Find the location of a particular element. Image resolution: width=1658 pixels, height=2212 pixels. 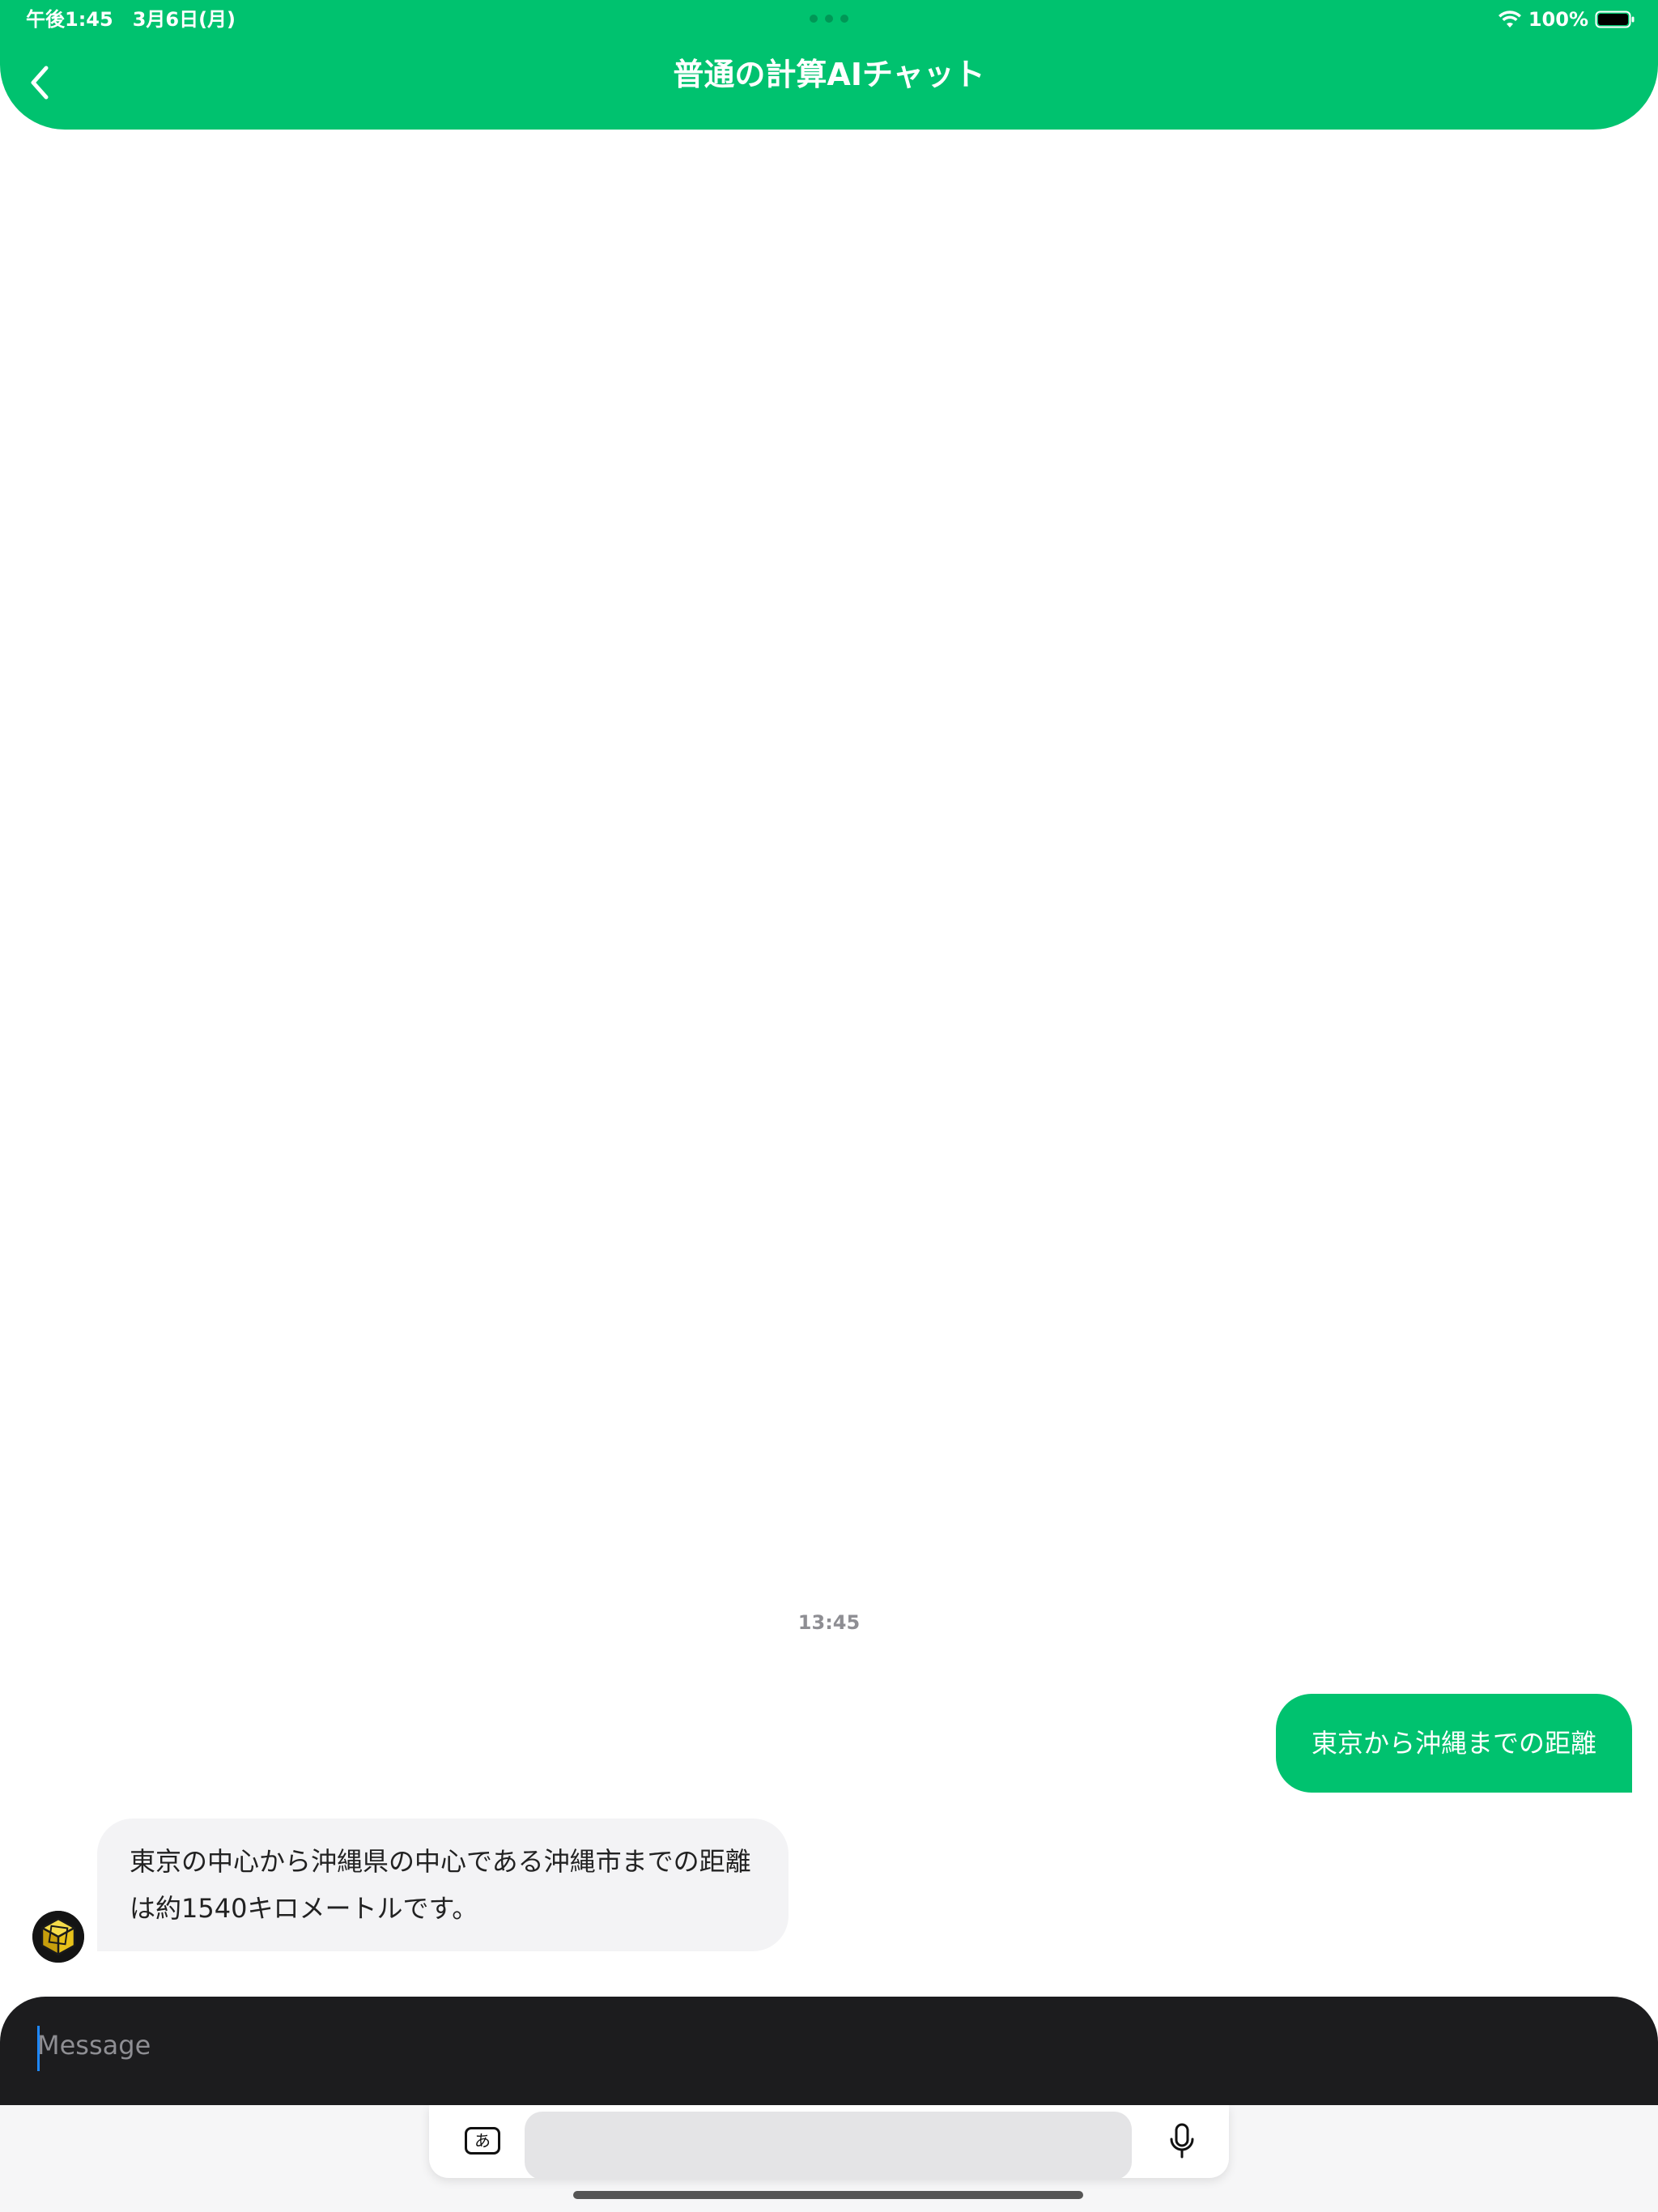

status-right: 100% is located at coordinates (1566, 19).